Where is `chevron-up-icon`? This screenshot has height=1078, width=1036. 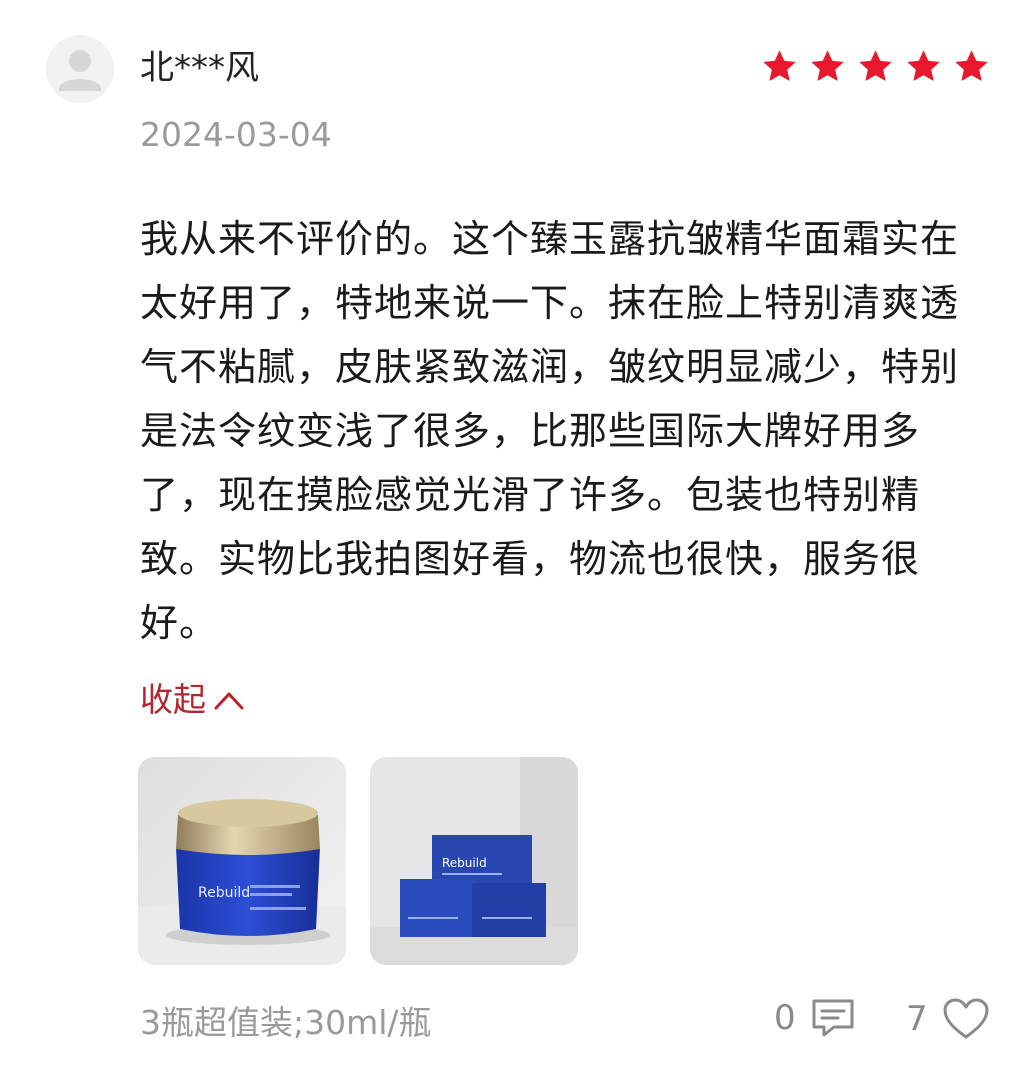 chevron-up-icon is located at coordinates (229, 701).